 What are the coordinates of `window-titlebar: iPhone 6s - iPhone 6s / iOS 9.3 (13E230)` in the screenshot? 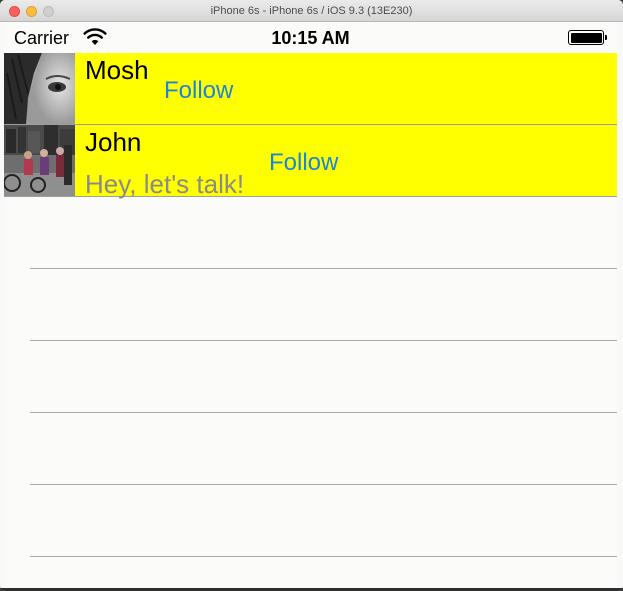 It's located at (311, 11).